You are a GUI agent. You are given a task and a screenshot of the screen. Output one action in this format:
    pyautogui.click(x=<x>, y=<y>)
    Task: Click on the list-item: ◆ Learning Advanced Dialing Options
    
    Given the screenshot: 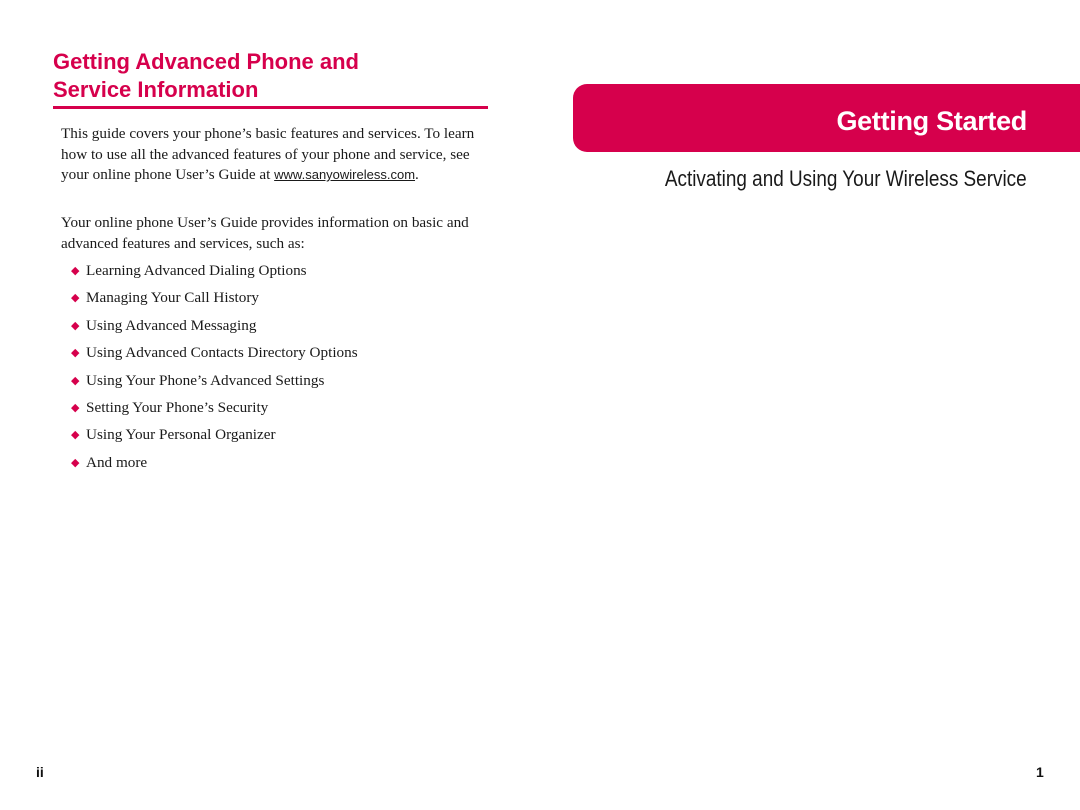 What is the action you would take?
    pyautogui.click(x=214, y=274)
    